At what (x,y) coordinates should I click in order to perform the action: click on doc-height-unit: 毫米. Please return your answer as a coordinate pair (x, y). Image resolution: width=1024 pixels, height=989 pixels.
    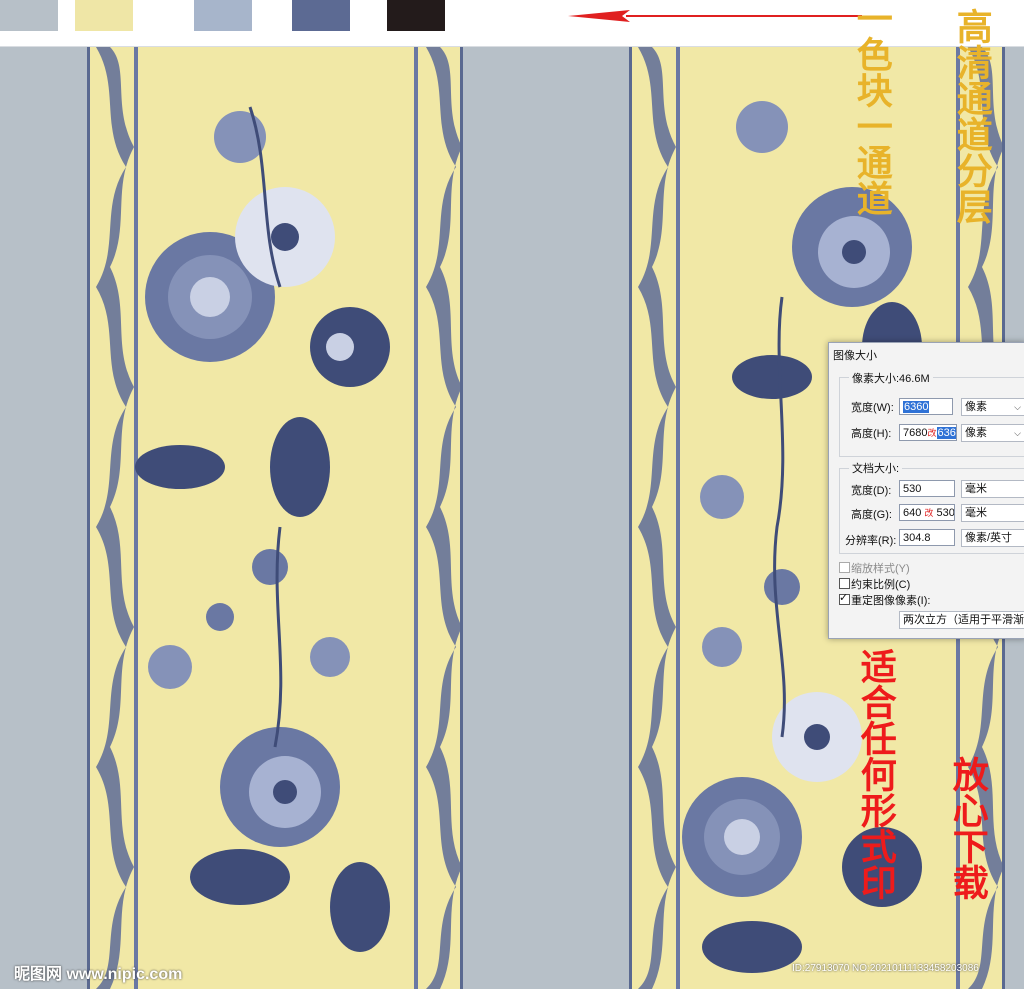
    Looking at the image, I should click on (976, 513).